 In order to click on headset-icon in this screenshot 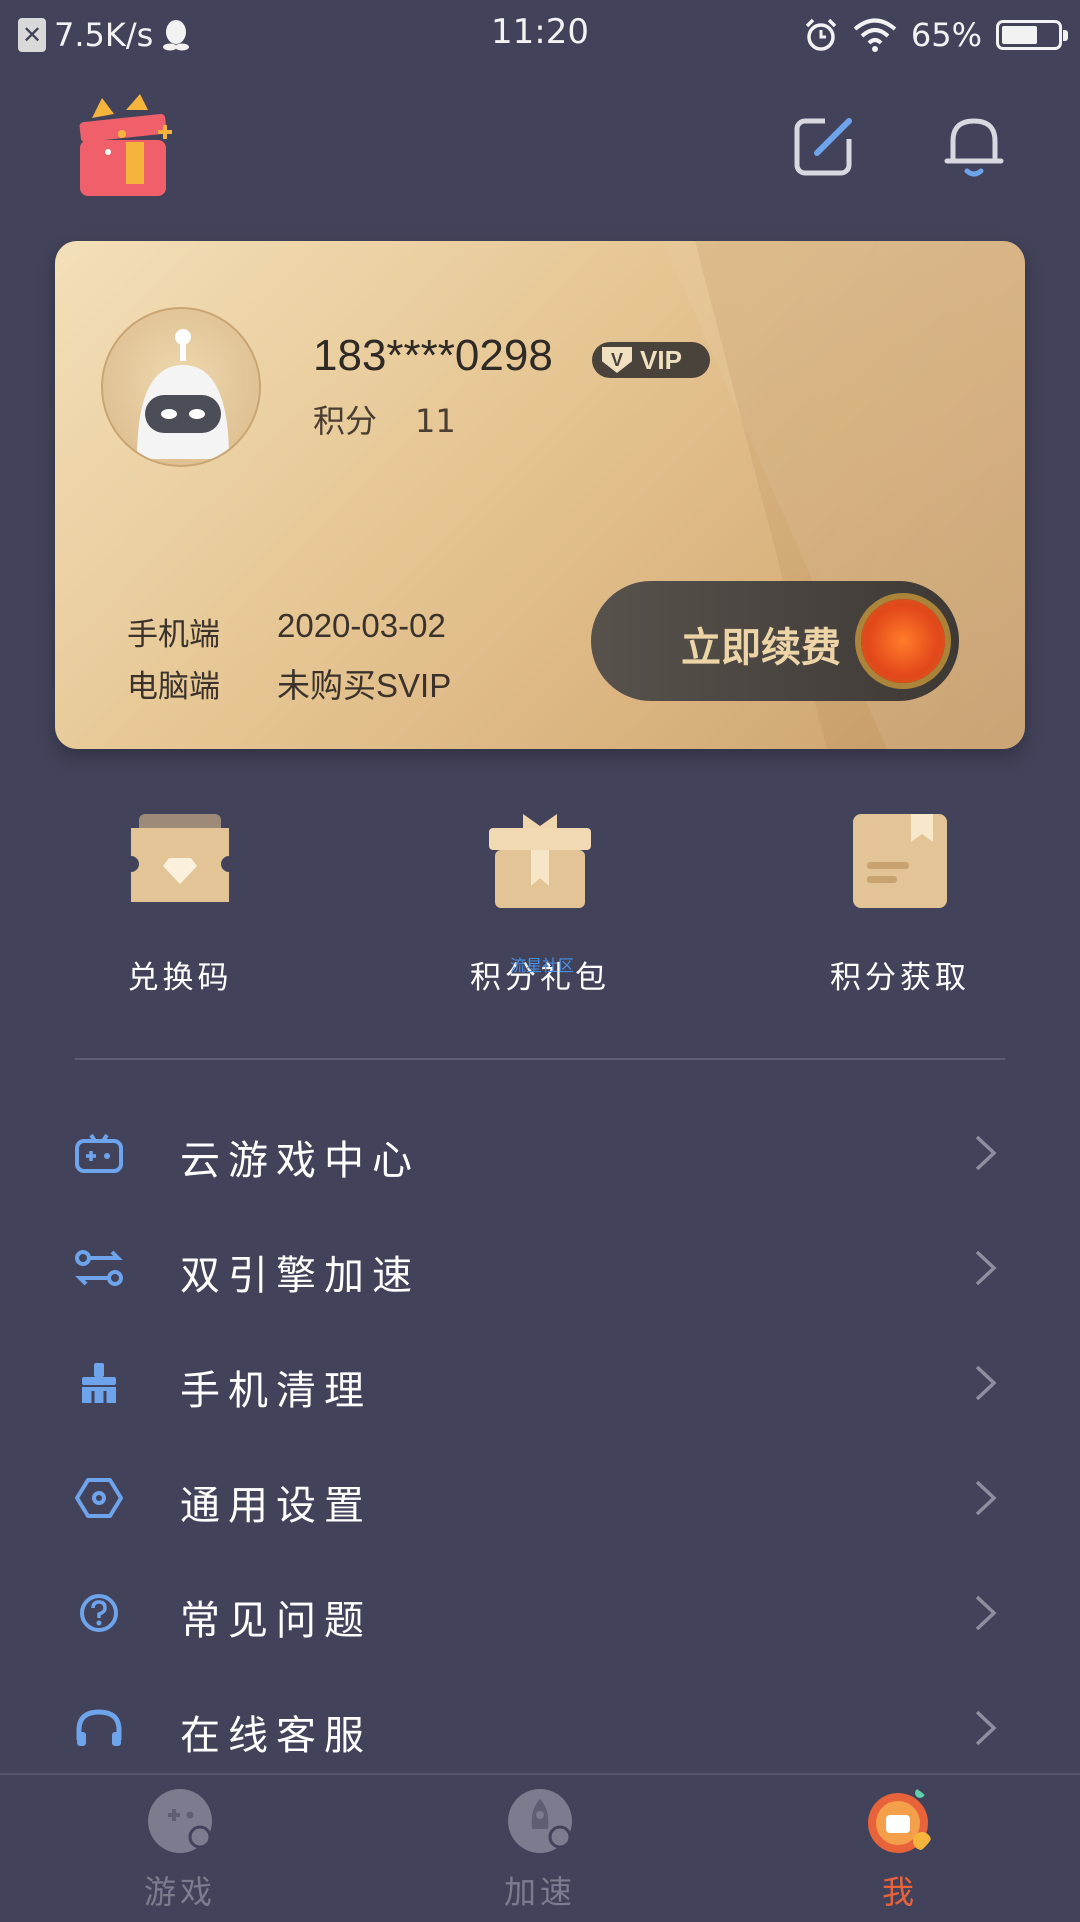, I will do `click(99, 1727)`.